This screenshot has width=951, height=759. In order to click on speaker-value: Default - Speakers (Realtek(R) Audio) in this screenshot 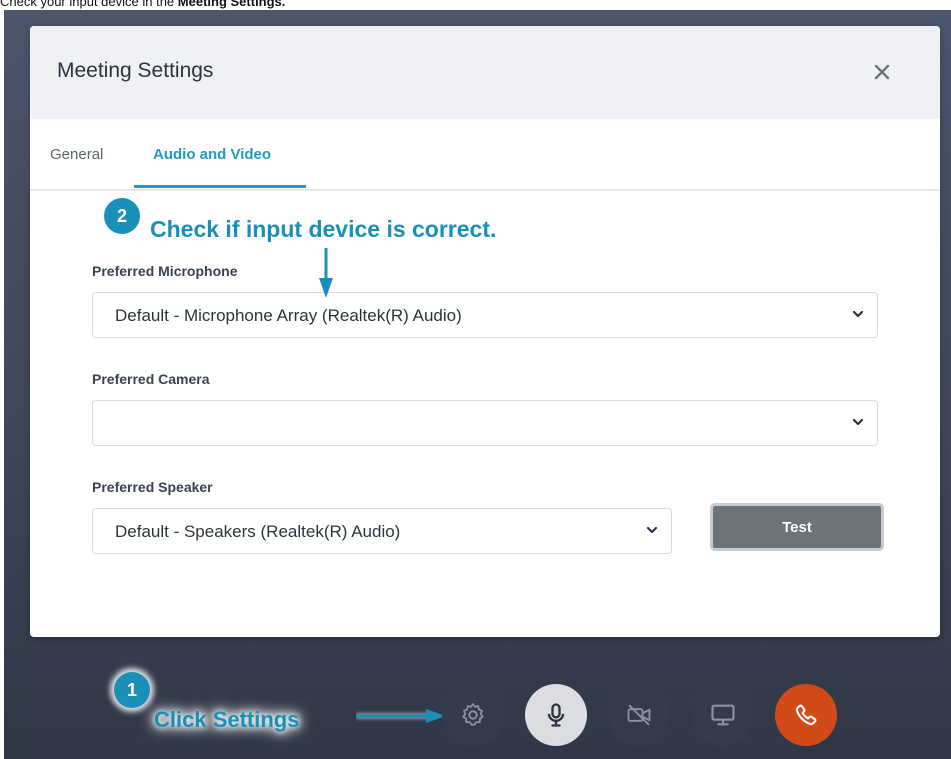, I will do `click(258, 531)`.